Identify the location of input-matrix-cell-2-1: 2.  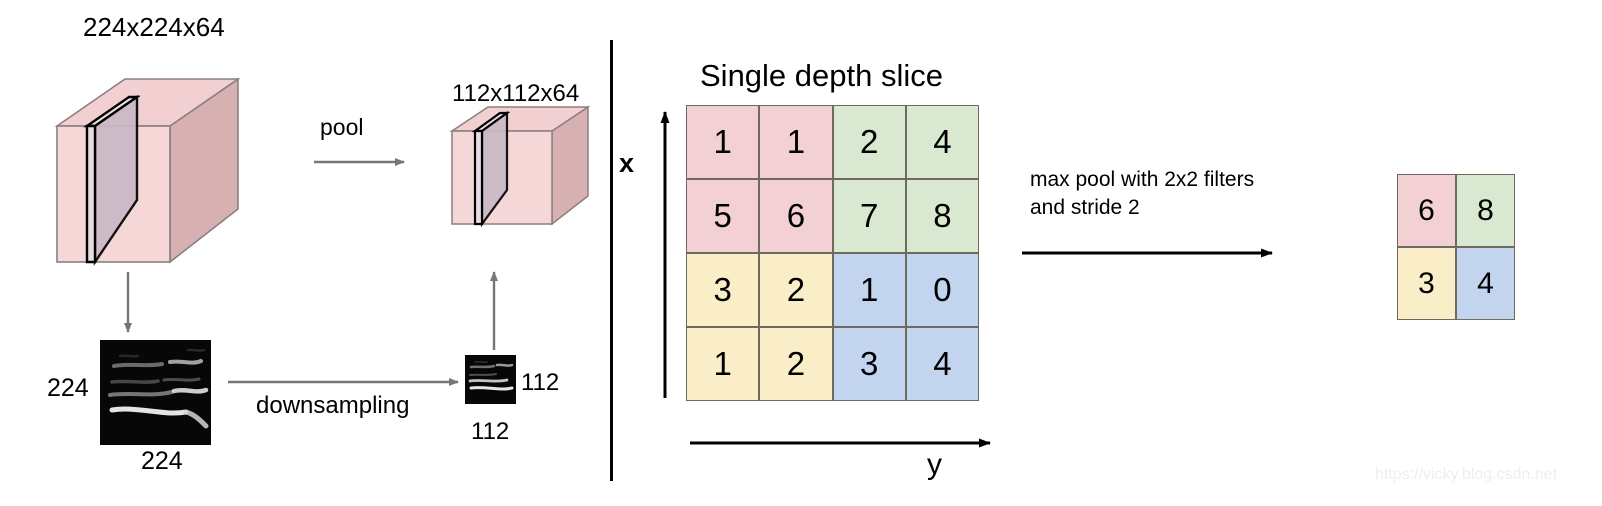
(796, 290).